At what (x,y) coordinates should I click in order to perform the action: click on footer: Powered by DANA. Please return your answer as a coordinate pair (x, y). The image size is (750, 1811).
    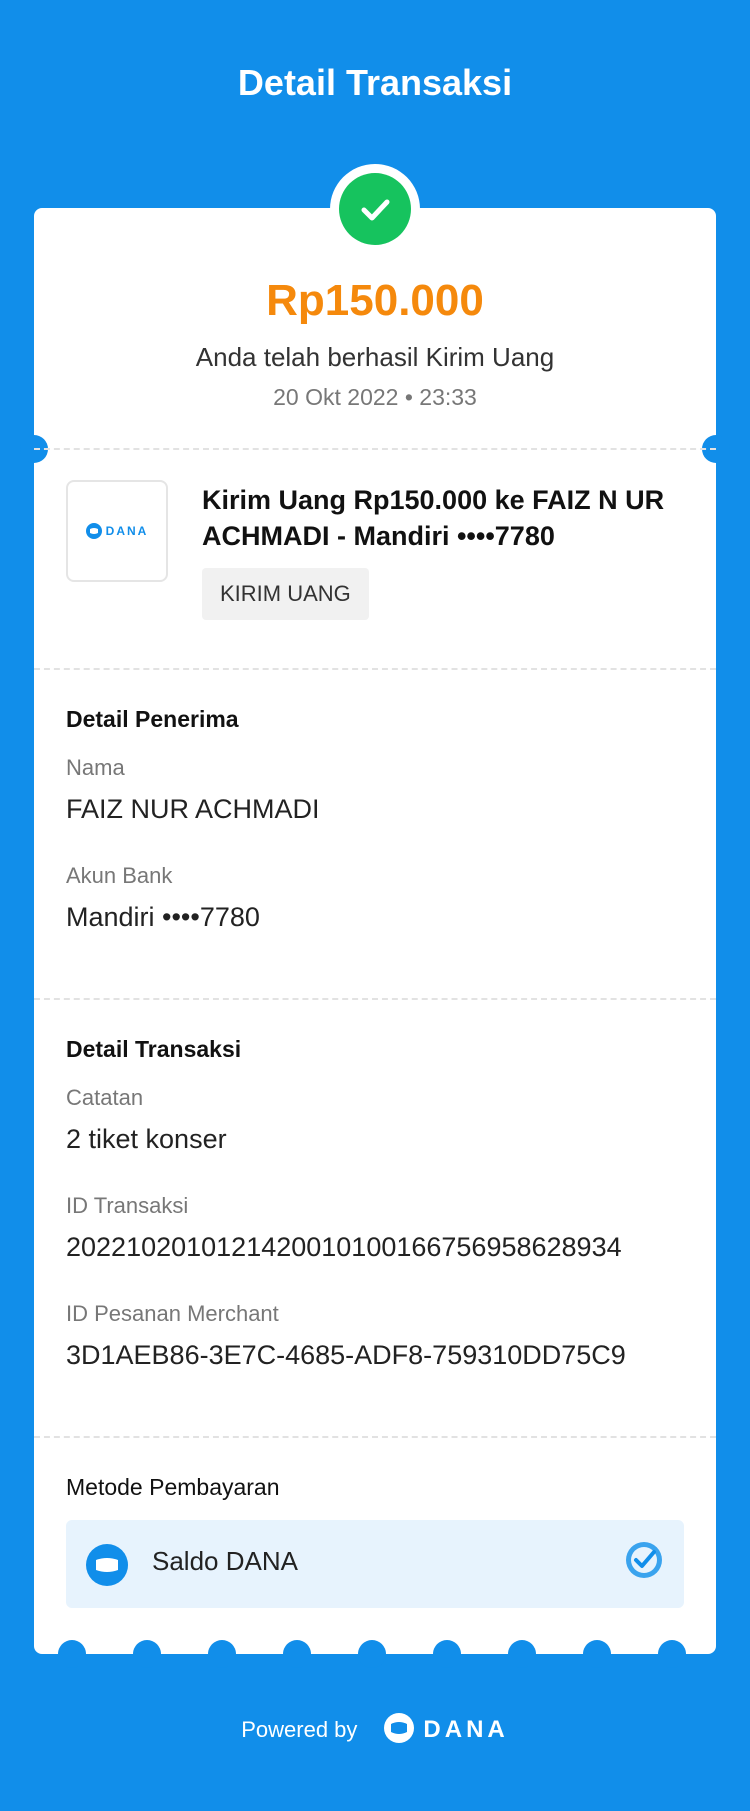
    Looking at the image, I should click on (375, 1730).